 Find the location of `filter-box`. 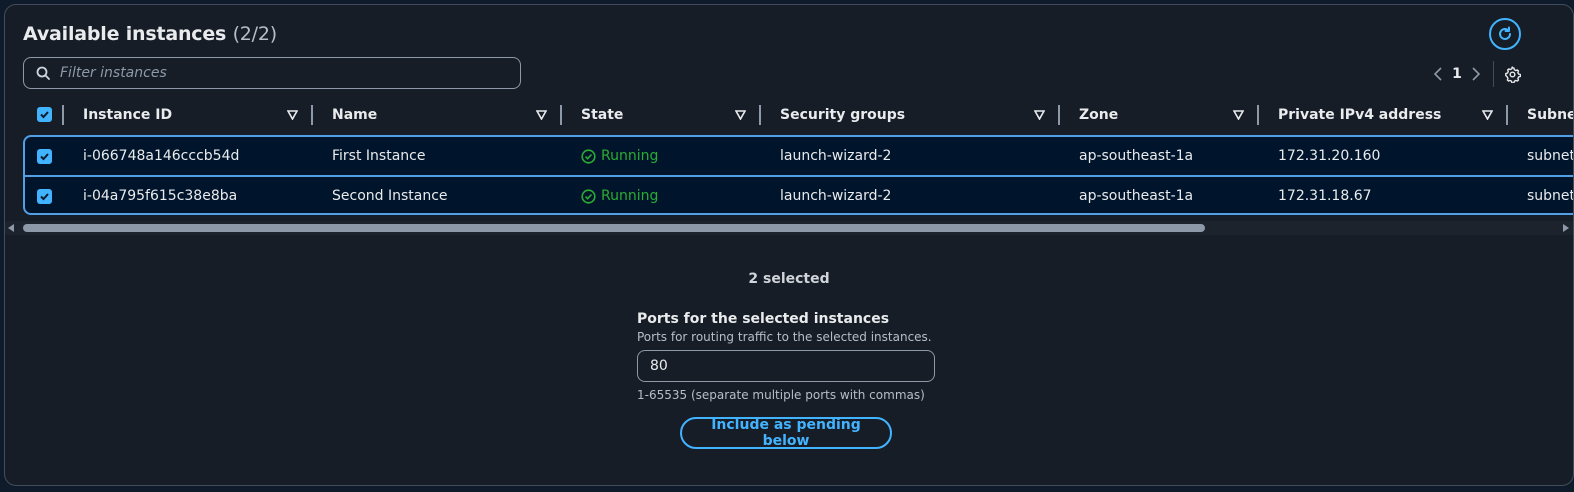

filter-box is located at coordinates (272, 73).